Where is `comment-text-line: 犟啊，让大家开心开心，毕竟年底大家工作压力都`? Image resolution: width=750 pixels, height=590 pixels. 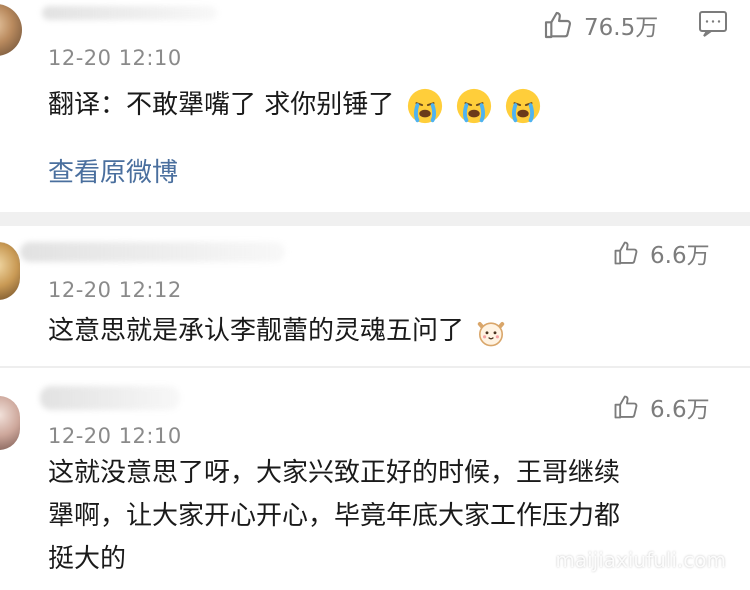
comment-text-line: 犟啊，让大家开心开心，毕竟年底大家工作压力都 is located at coordinates (334, 516).